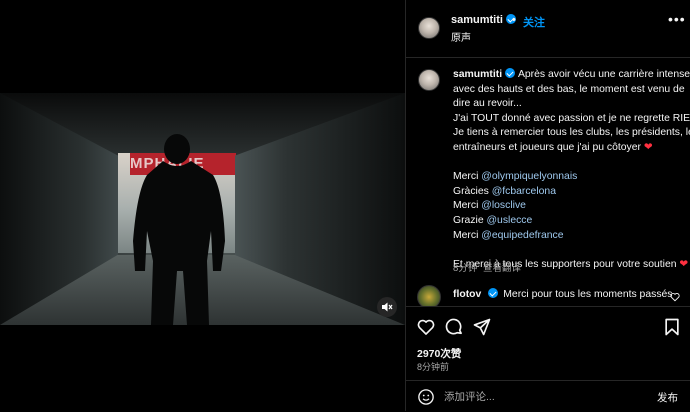 This screenshot has height=412, width=690. Describe the element at coordinates (477, 20) in the screenshot. I see `header-username: samumtiti` at that location.